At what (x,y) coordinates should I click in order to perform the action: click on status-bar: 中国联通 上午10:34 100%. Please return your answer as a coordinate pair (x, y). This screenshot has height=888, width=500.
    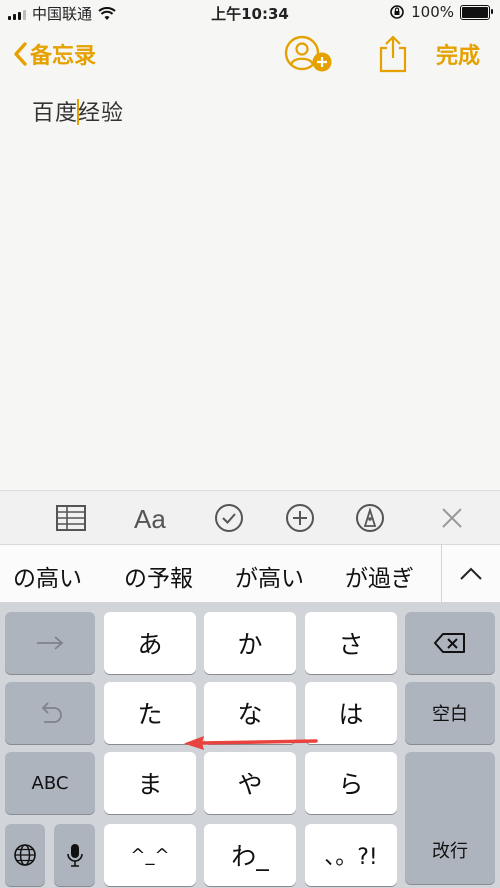
    Looking at the image, I should click on (250, 13).